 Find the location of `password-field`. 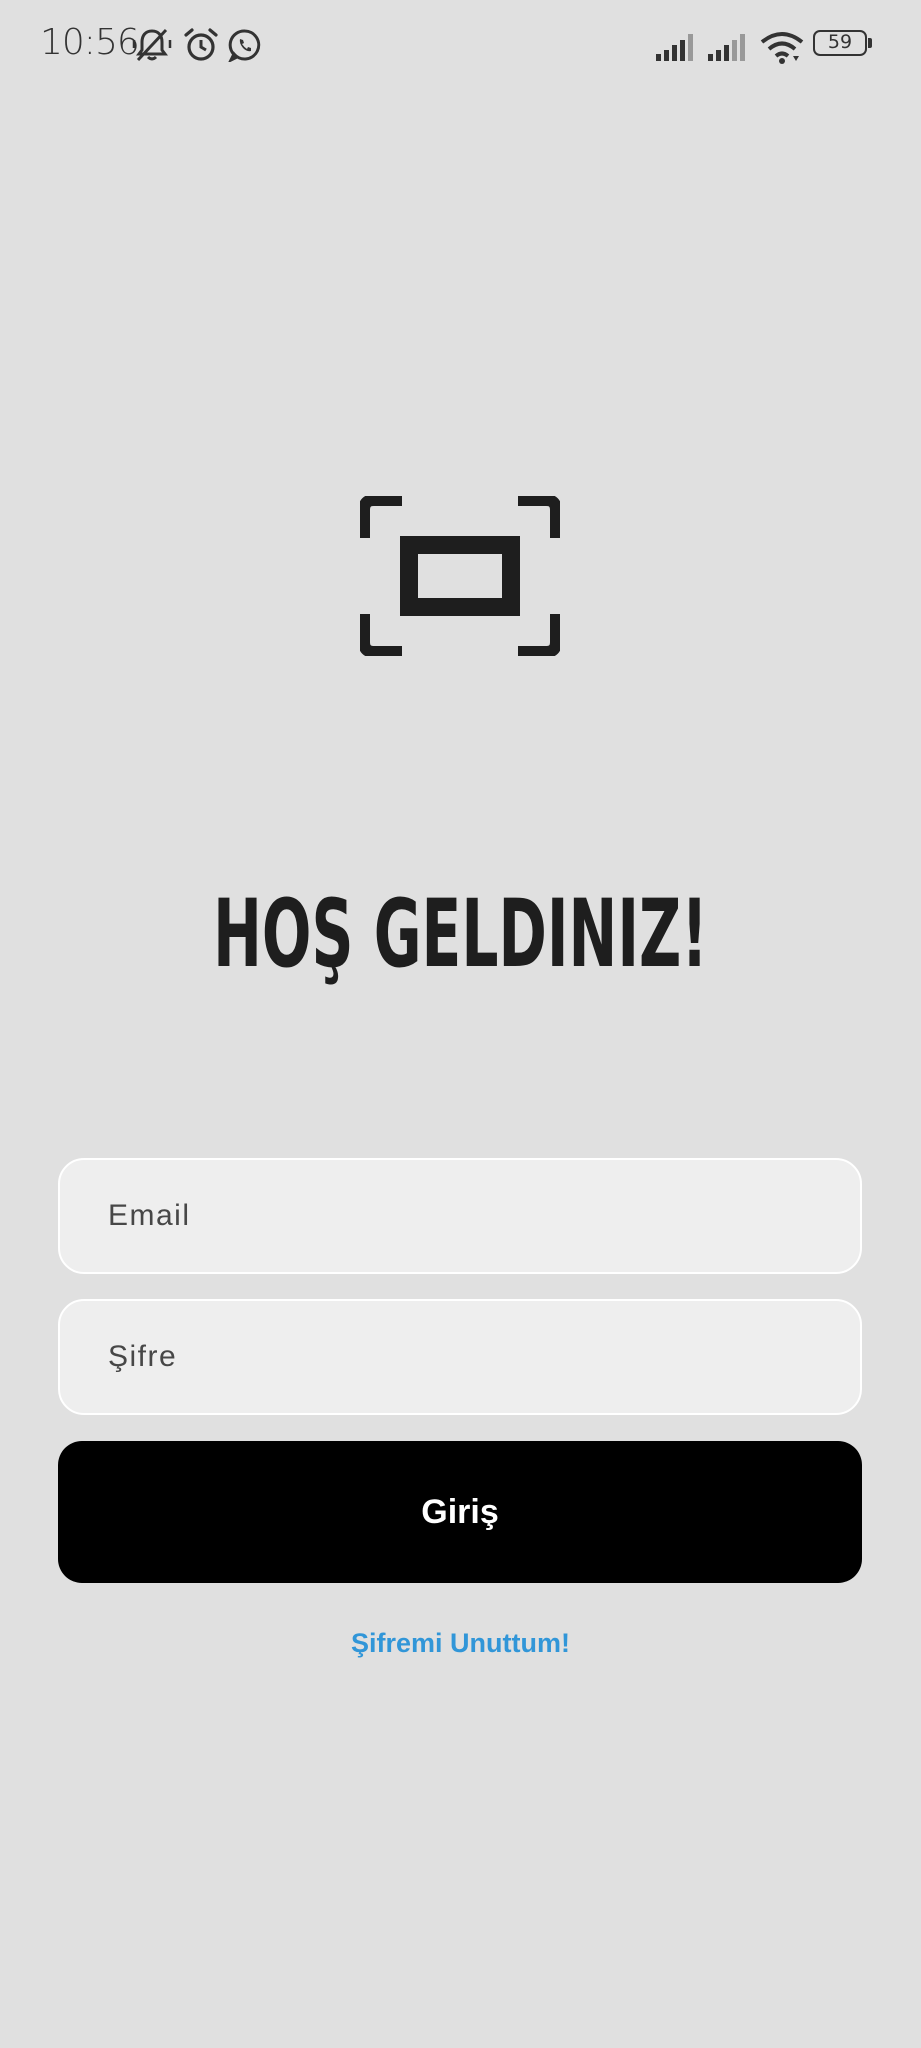

password-field is located at coordinates (460, 1357).